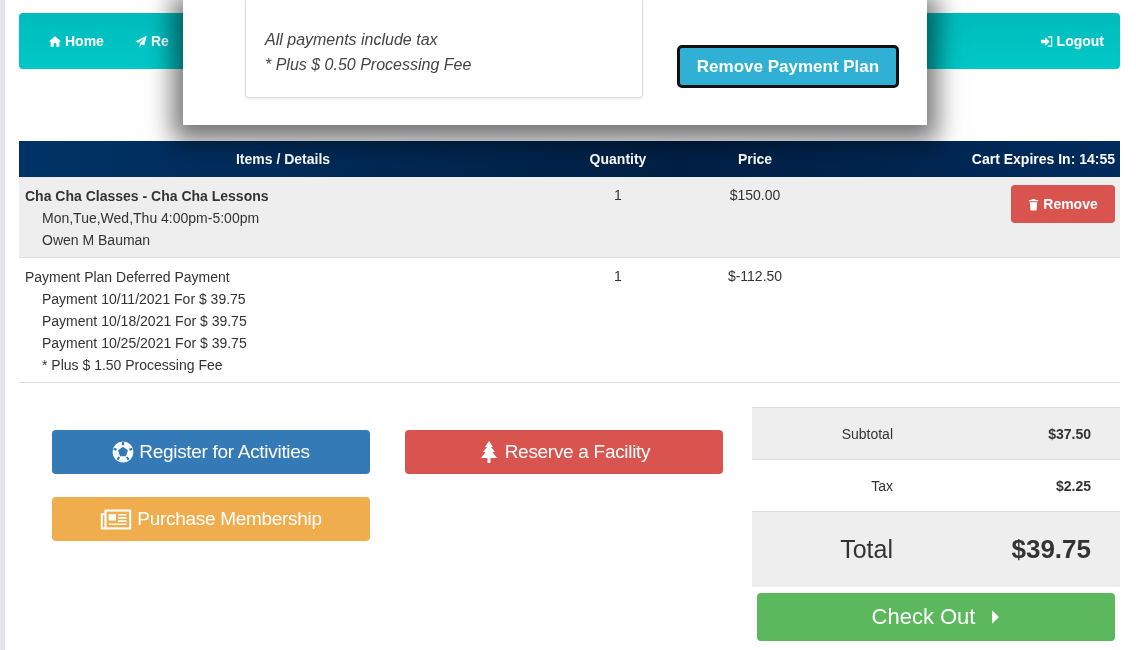 This screenshot has height=650, width=1136. What do you see at coordinates (1034, 204) in the screenshot?
I see `trash-icon` at bounding box center [1034, 204].